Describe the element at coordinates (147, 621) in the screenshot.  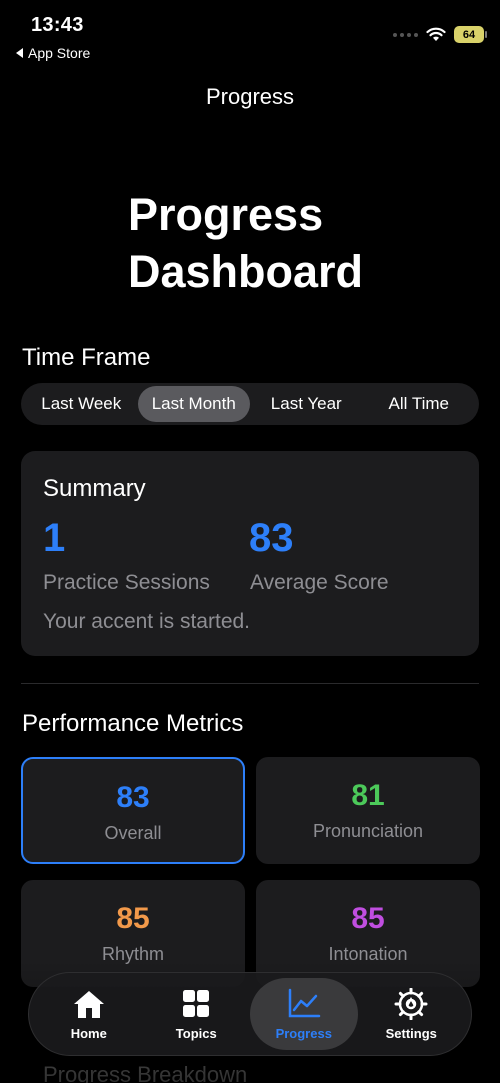
I see `summary-note: Your accent is started.` at that location.